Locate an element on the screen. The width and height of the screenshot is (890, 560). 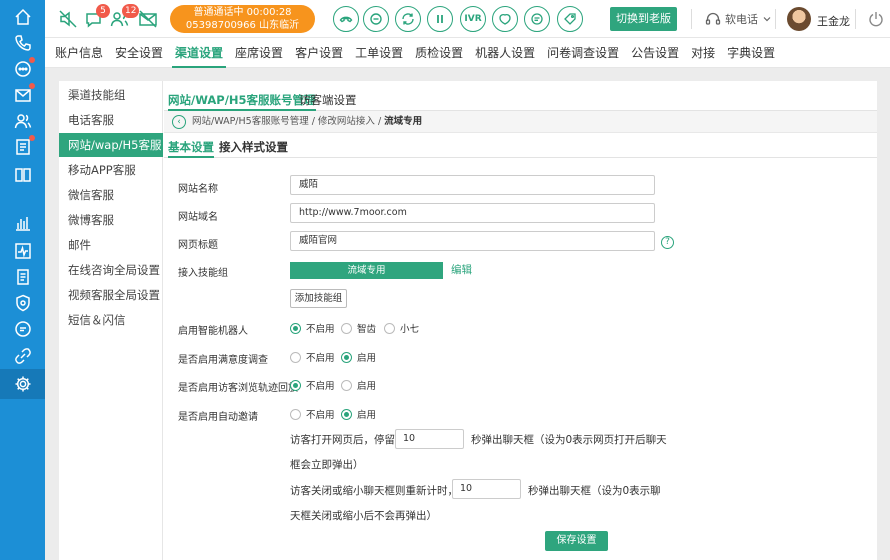
subnav-weibo-service: 微博客服 is located at coordinates (111, 220).